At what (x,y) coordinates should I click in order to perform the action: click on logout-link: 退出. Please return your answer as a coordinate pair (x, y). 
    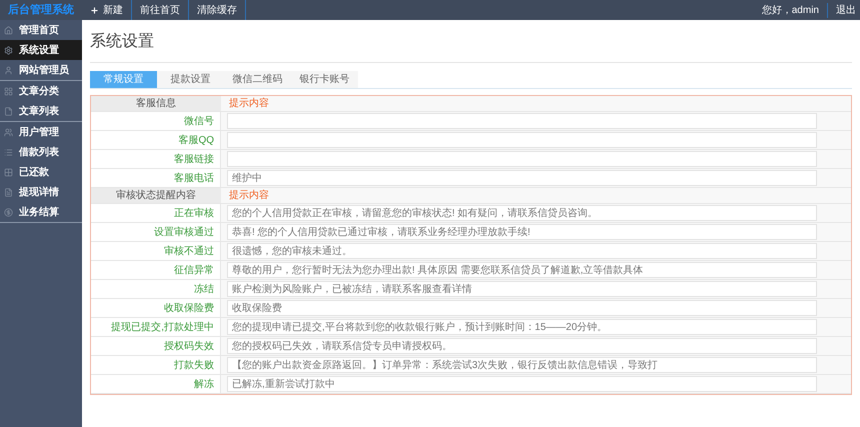
    Looking at the image, I should click on (843, 10).